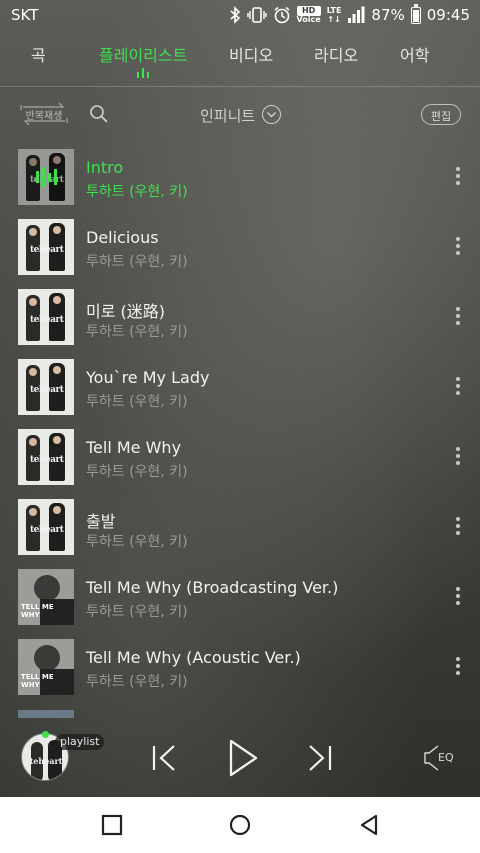 This screenshot has width=480, height=853. I want to click on category-tabs: 곡 플레이리스트 비디오 라디오 어학, so click(240, 62).